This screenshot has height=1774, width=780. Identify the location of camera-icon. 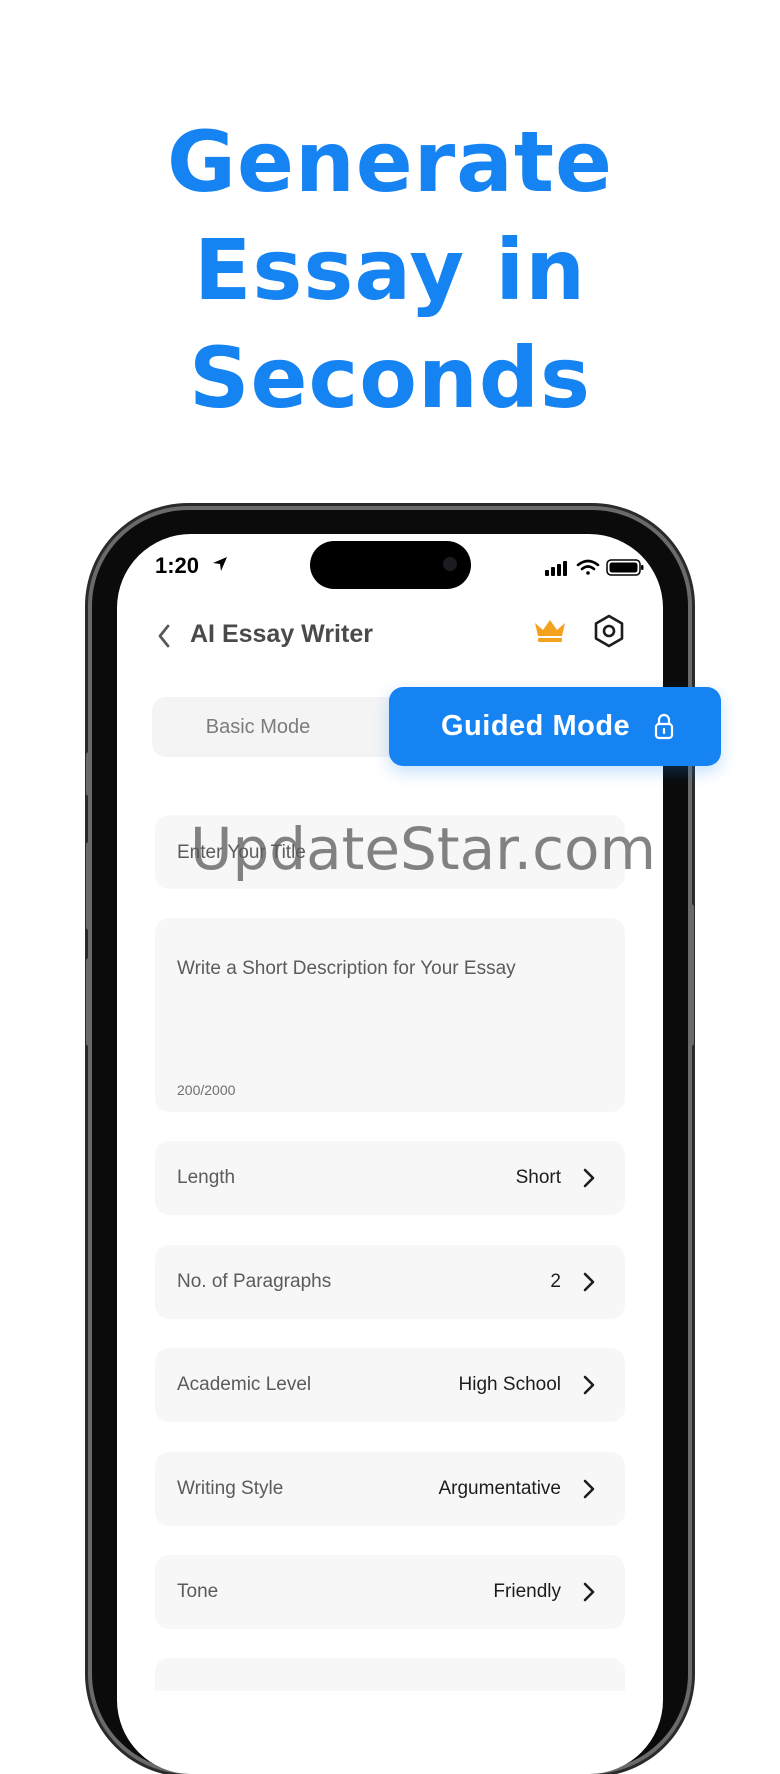
(450, 564).